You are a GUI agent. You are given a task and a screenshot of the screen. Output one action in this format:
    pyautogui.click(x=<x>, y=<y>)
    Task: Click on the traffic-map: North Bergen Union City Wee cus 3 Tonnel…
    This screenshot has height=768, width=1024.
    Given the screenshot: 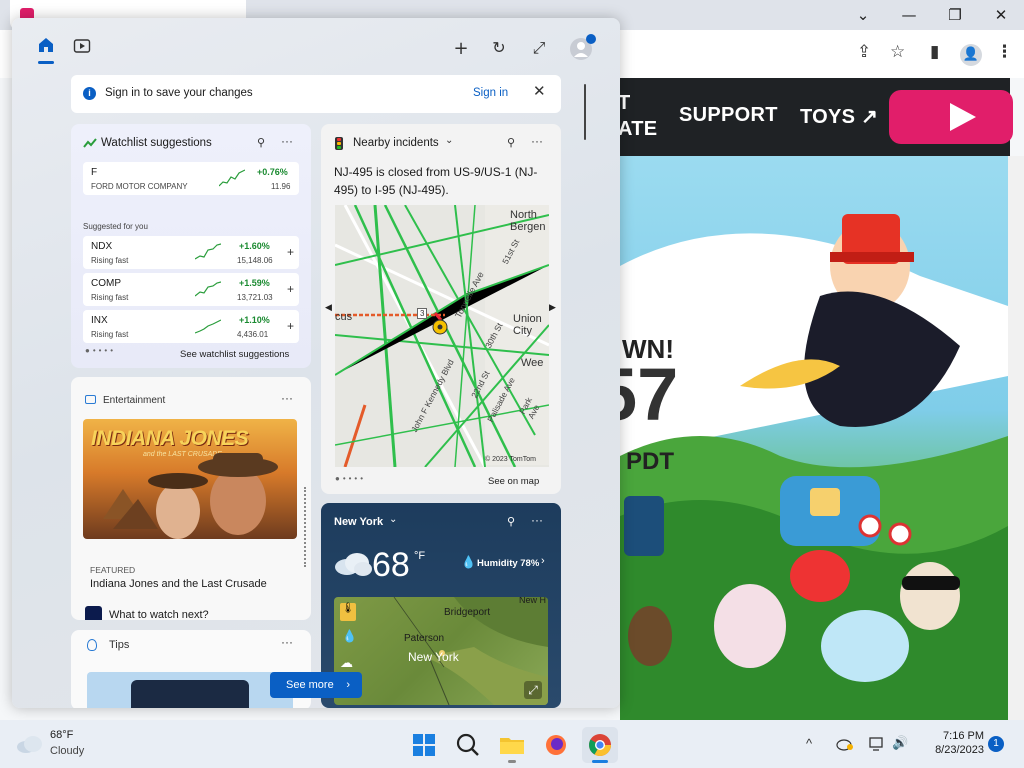 What is the action you would take?
    pyautogui.click(x=442, y=336)
    